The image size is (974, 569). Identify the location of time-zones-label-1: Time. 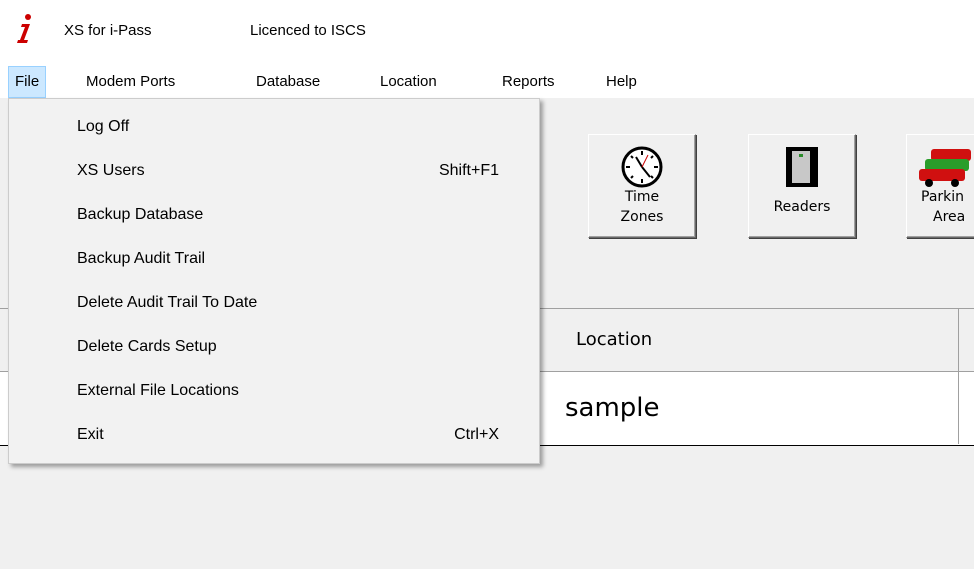
(642, 197).